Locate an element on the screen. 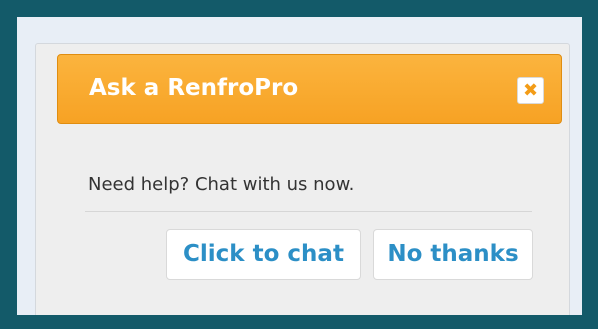 The height and width of the screenshot is (329, 598). close-icon: ✖ is located at coordinates (530, 90).